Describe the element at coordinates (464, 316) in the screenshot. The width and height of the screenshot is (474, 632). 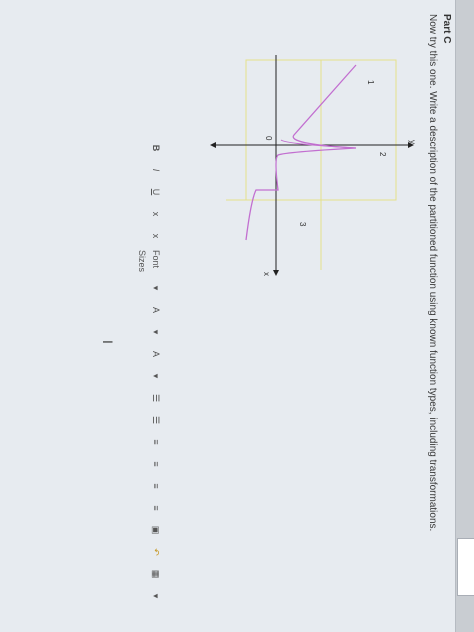
I see `monitor-bezel` at that location.